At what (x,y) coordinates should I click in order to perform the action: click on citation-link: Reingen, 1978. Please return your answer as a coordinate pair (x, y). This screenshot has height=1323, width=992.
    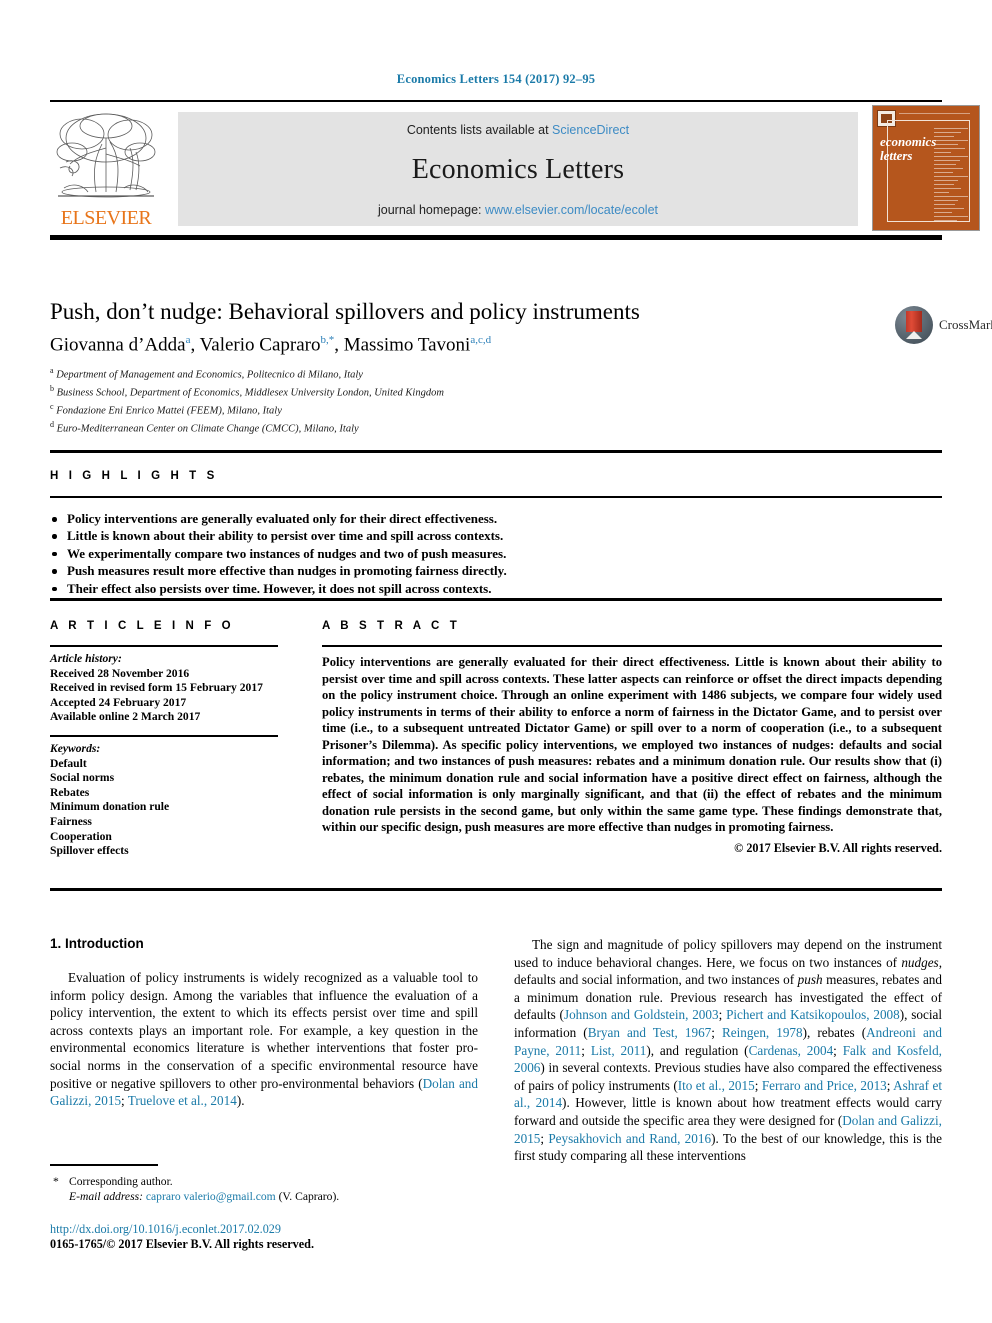
    Looking at the image, I should click on (762, 1032).